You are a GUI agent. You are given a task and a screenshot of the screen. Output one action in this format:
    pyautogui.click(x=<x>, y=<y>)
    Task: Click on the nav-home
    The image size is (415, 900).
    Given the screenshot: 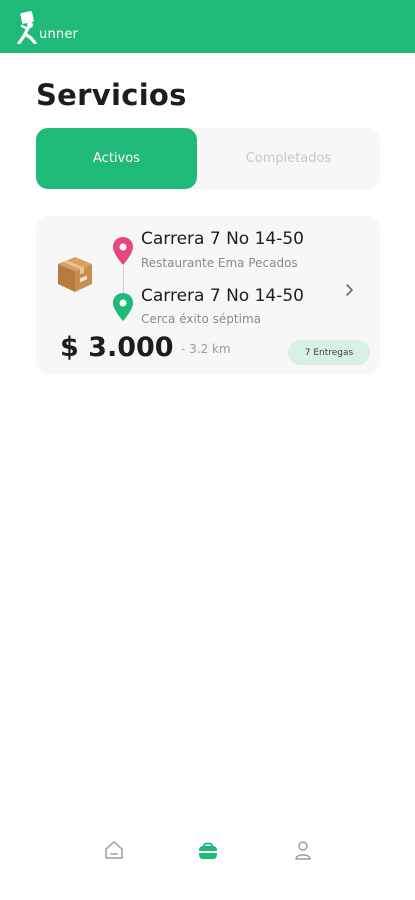 What is the action you would take?
    pyautogui.click(x=114, y=852)
    